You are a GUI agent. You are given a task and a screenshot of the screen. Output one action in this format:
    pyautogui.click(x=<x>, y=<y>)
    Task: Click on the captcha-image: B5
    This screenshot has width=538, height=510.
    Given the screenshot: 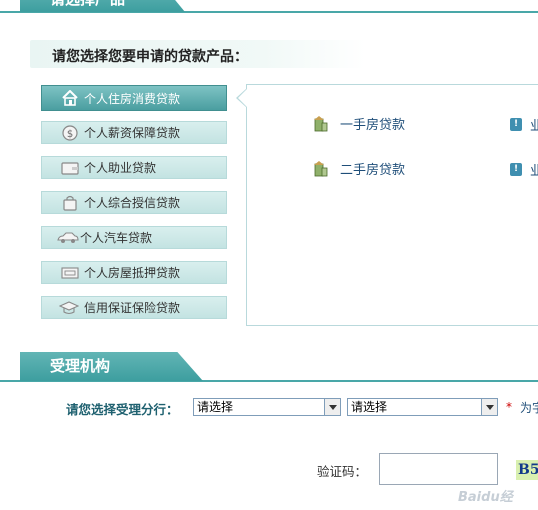 What is the action you would take?
    pyautogui.click(x=527, y=470)
    